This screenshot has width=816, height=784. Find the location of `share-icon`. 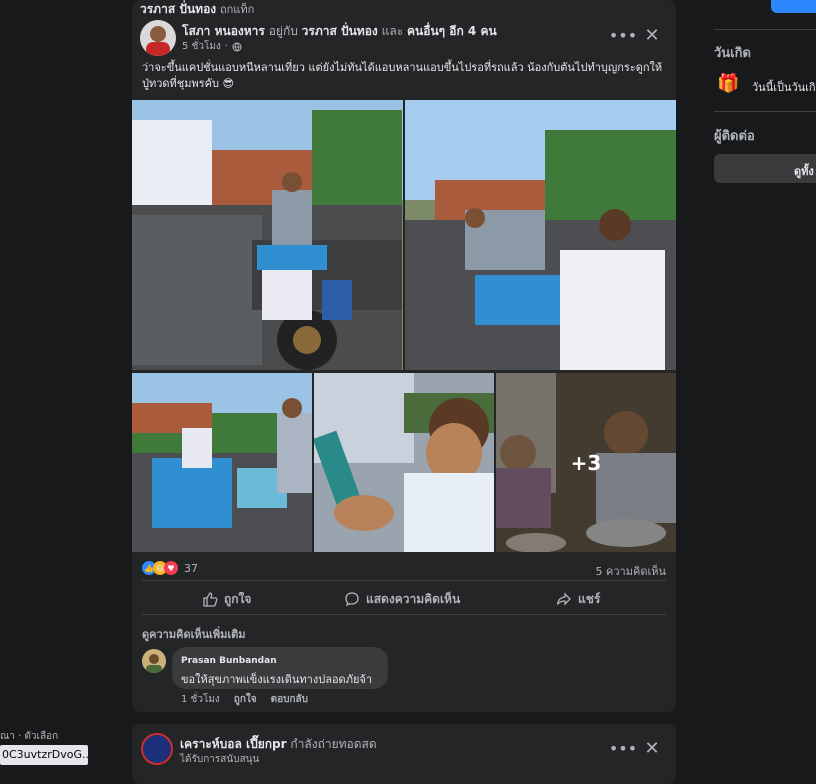

share-icon is located at coordinates (563, 599).